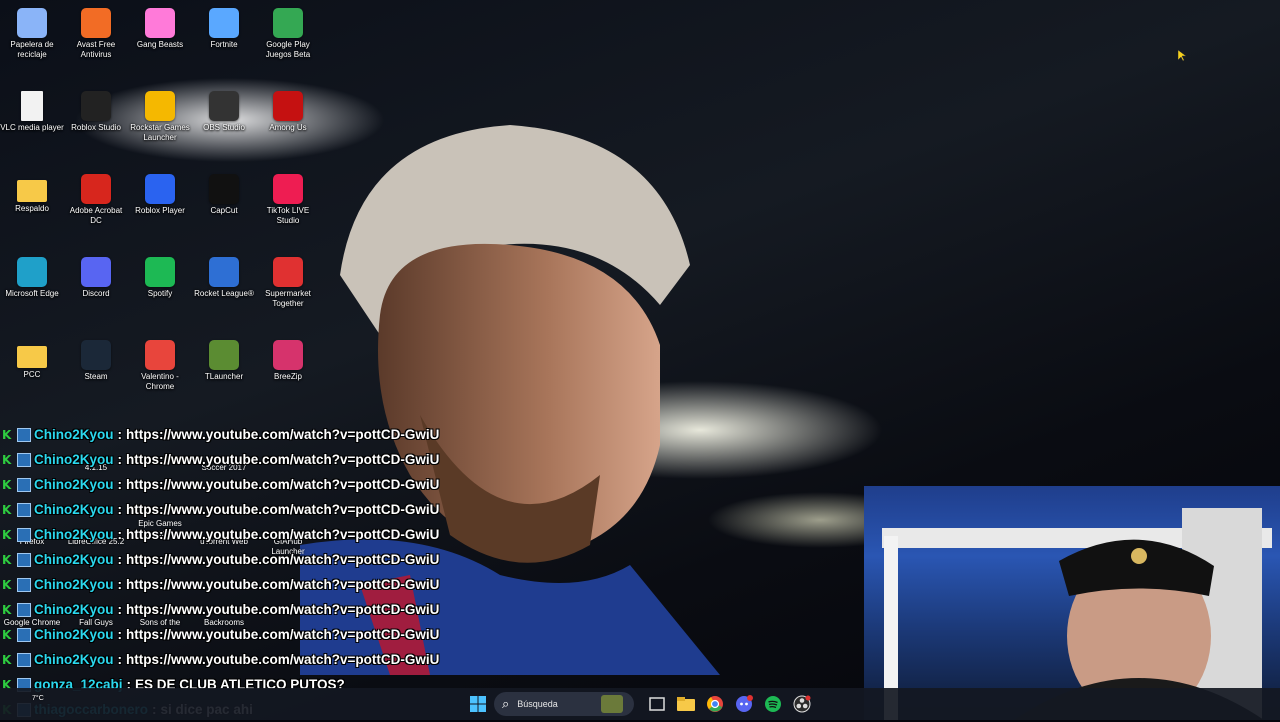 The width and height of the screenshot is (1280, 722). I want to click on tiktok-icon, so click(288, 189).